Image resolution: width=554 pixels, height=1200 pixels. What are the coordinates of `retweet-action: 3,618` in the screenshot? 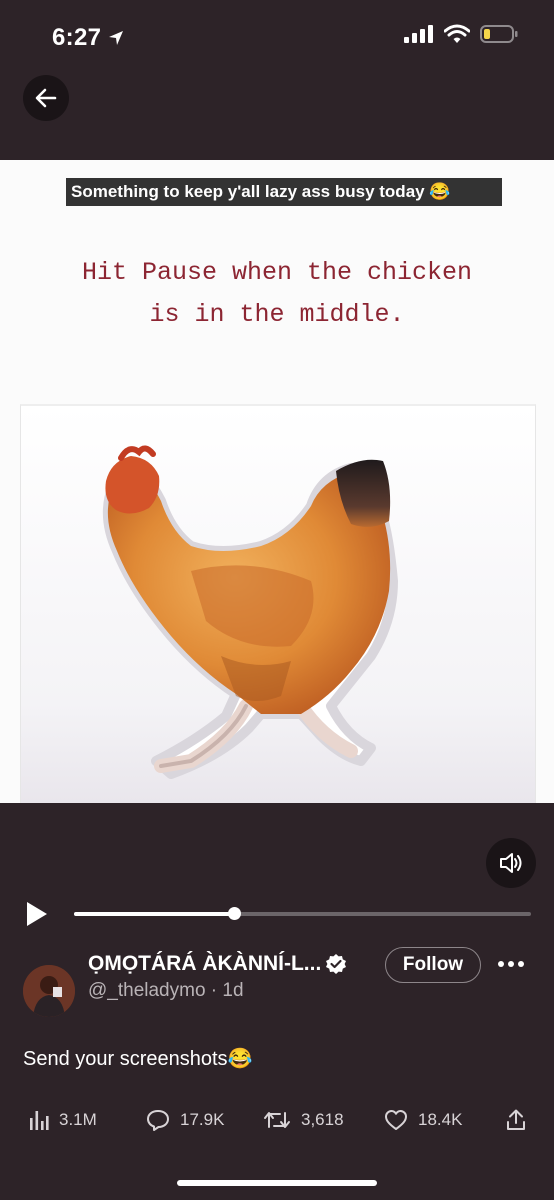 It's located at (303, 1120).